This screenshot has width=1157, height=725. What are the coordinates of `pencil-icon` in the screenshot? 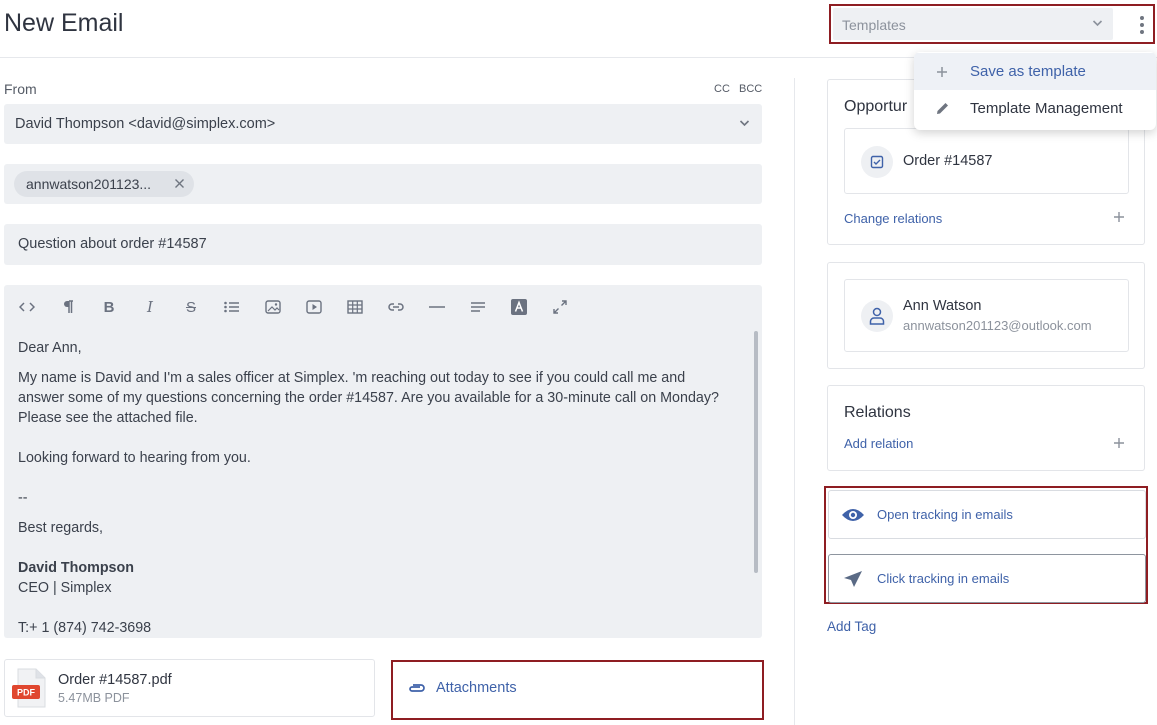 It's located at (942, 108).